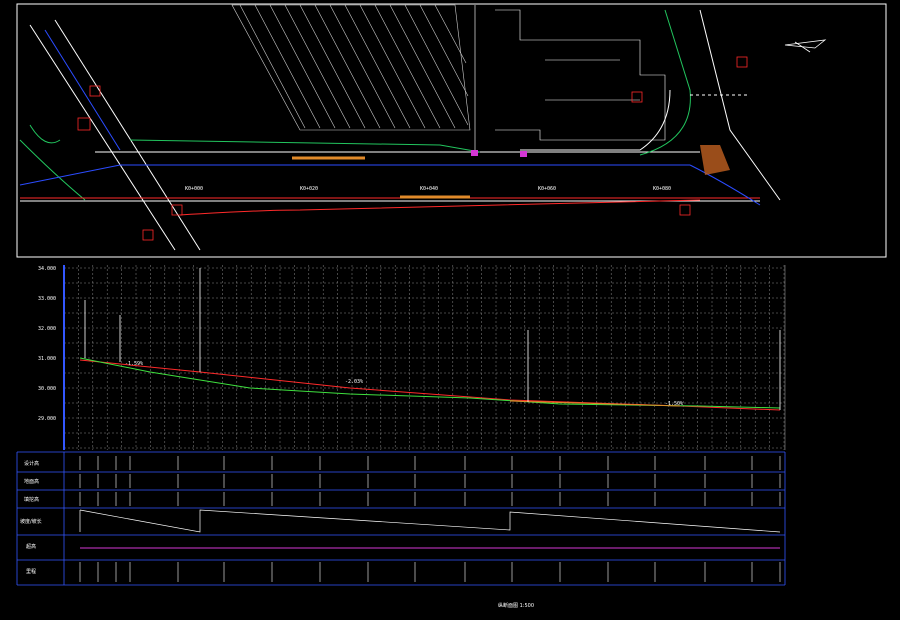 The height and width of the screenshot is (620, 900). I want to click on slope-band, so click(430, 521).